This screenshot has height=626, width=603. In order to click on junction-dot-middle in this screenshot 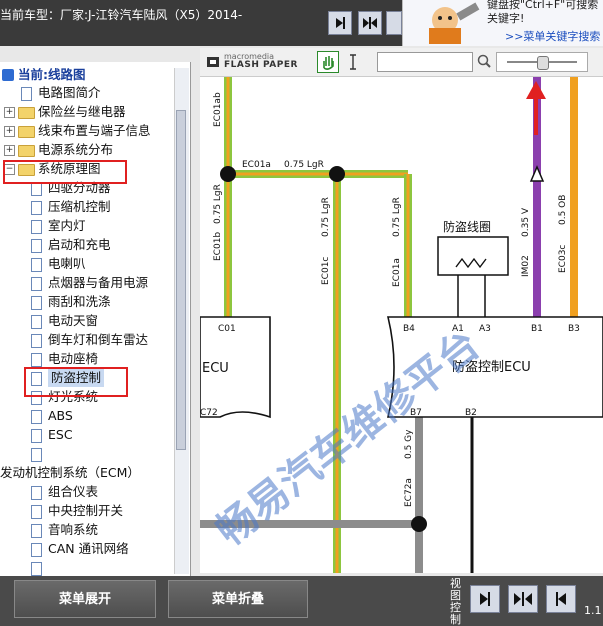, I will do `click(337, 174)`.